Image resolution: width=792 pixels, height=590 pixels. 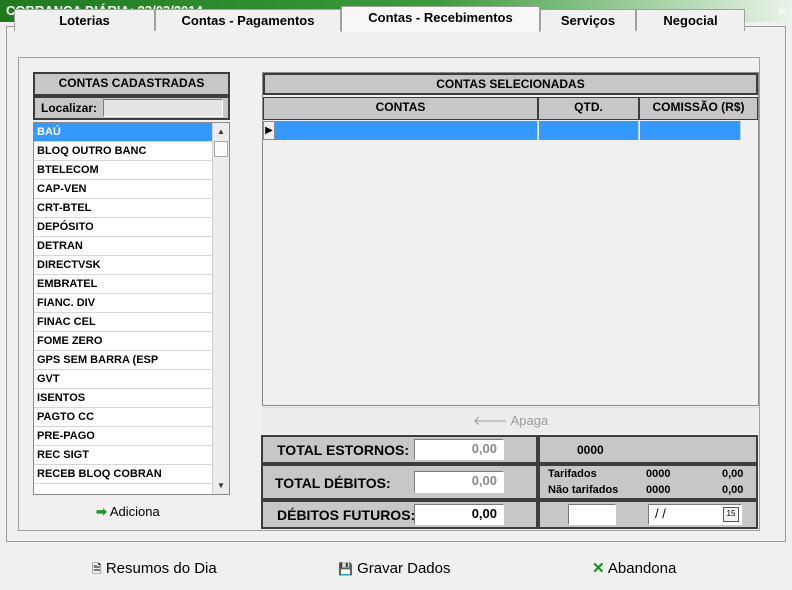 What do you see at coordinates (589, 130) in the screenshot?
I see `grid-cell-qtd` at bounding box center [589, 130].